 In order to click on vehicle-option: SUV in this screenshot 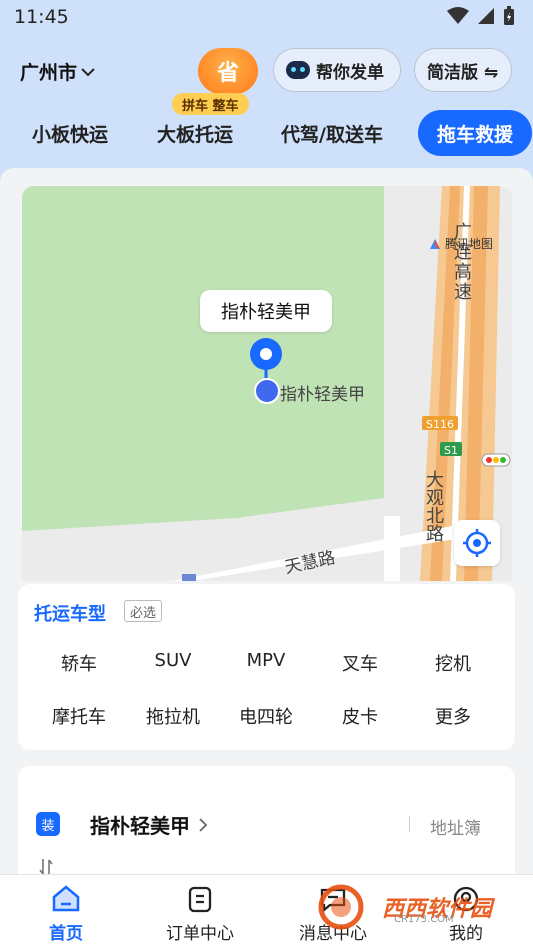, I will do `click(173, 660)`.